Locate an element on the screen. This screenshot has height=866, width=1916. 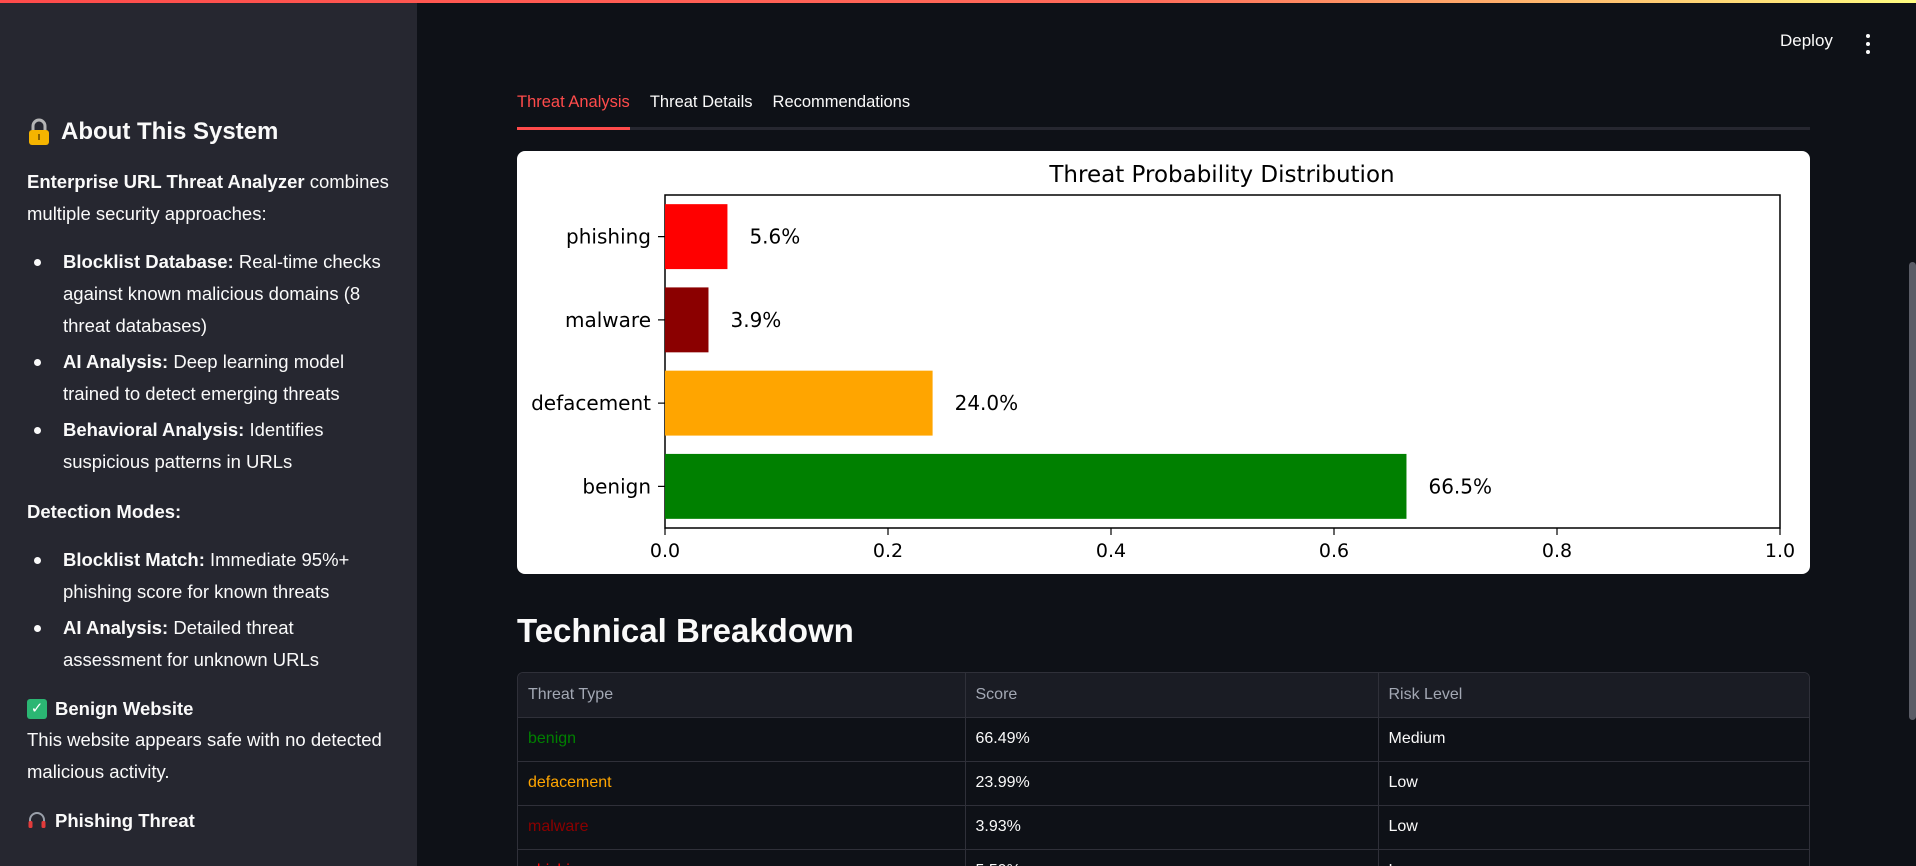
table-row: defacement 23.99% Low is located at coordinates (1163, 783).